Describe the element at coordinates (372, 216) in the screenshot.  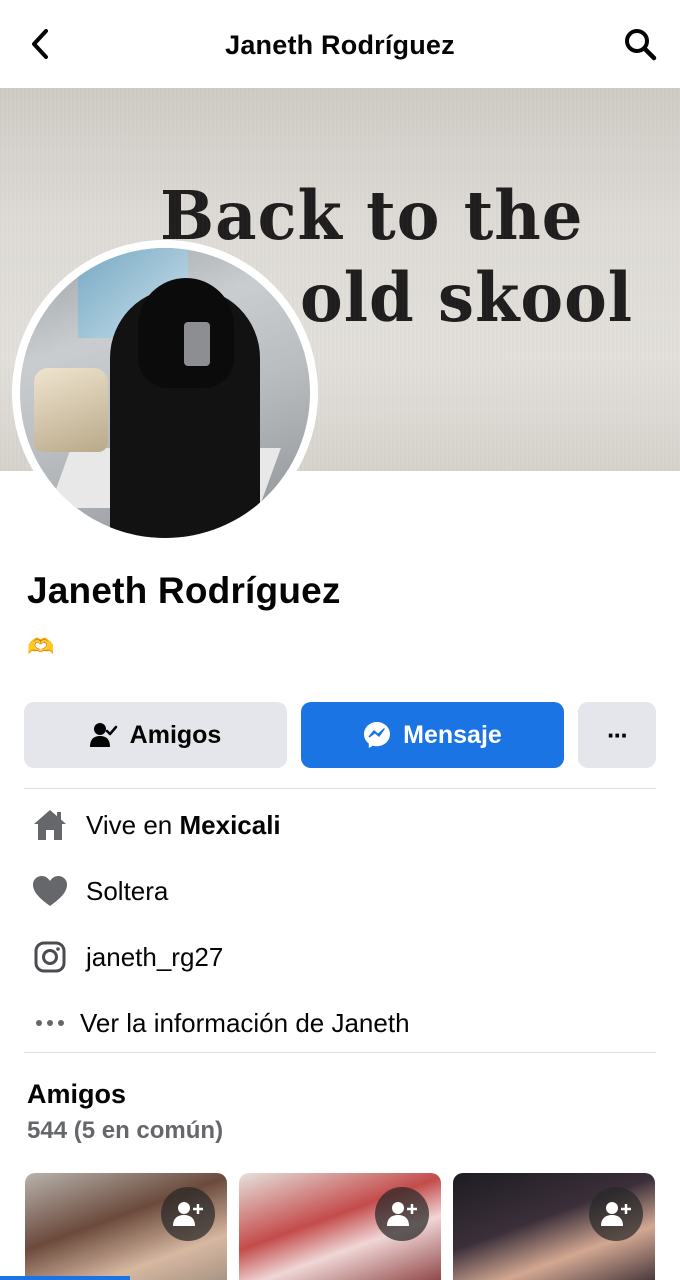
I see `cover-text-line1: Back to the` at that location.